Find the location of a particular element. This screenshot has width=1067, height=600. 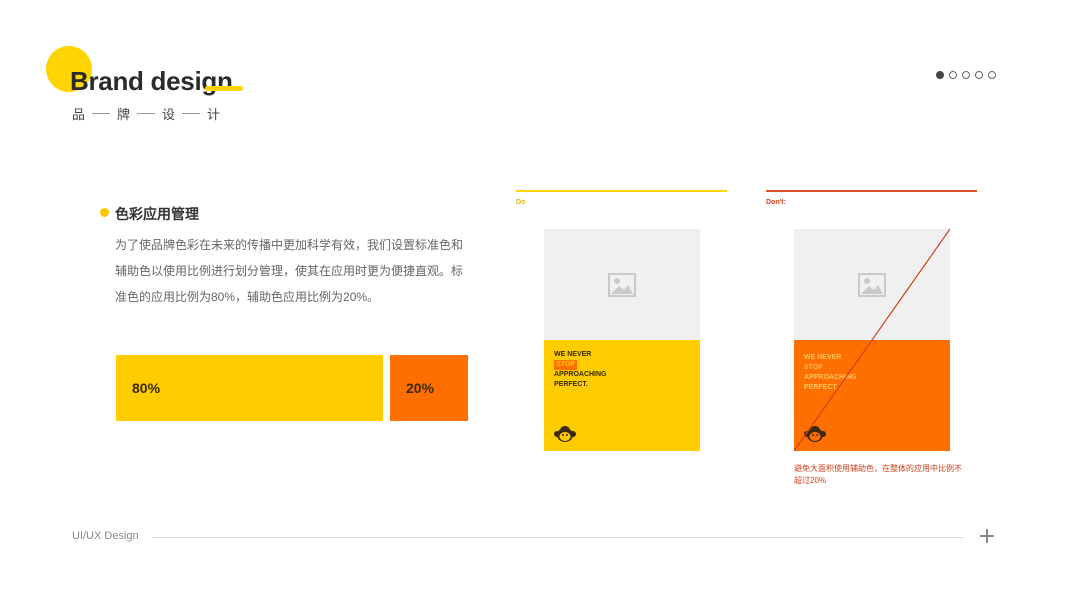

primary-ratio-label: 80% is located at coordinates (146, 388).